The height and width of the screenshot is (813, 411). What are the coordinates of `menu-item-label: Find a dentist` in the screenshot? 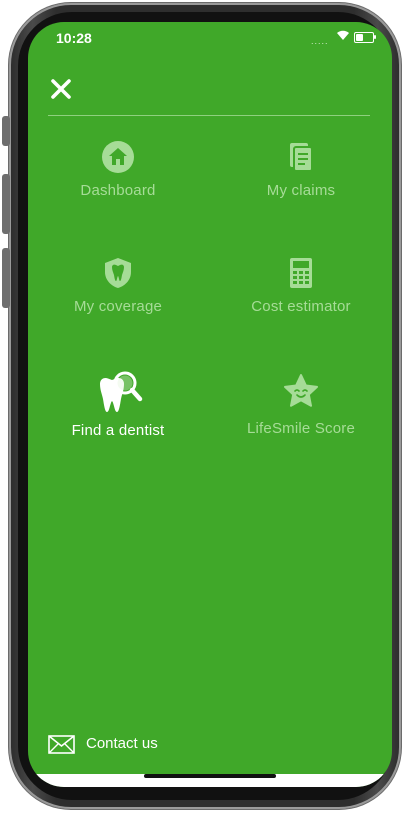 It's located at (118, 430).